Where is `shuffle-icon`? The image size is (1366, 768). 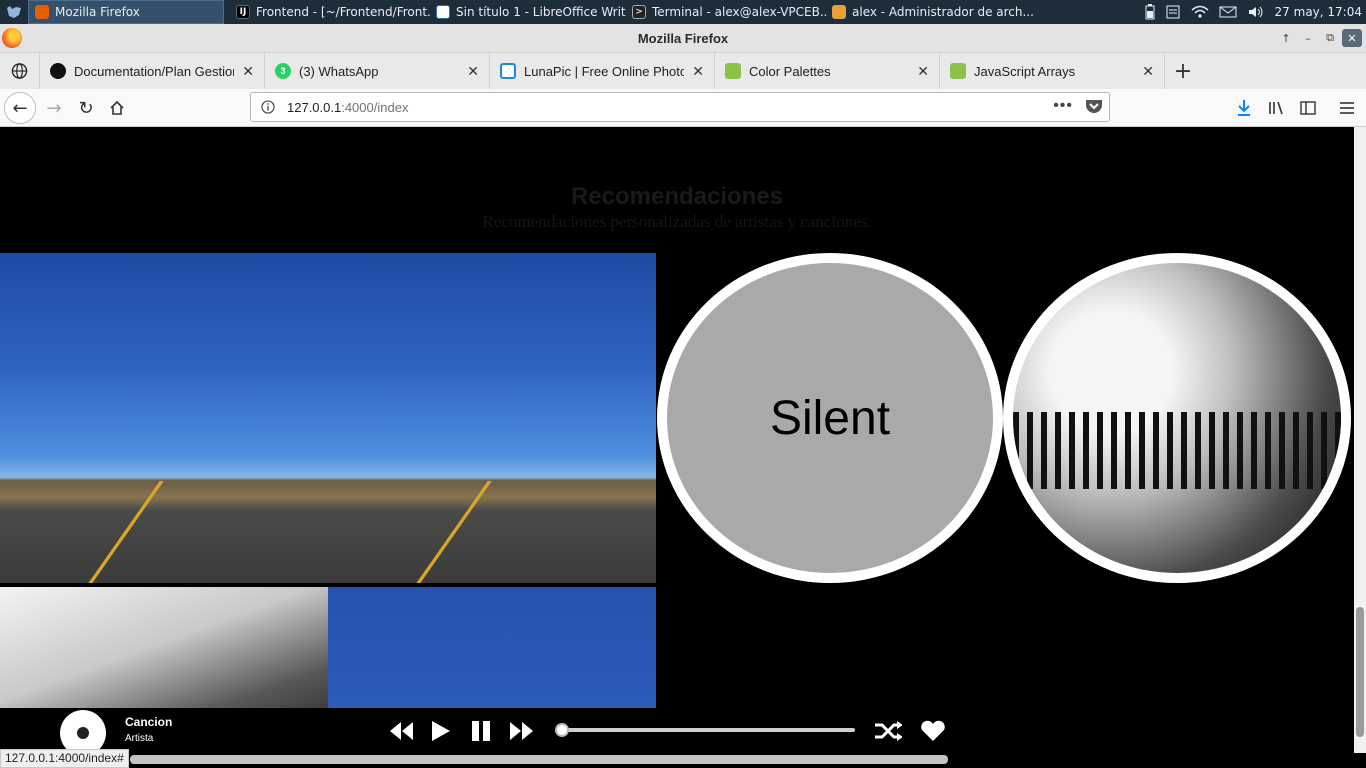 shuffle-icon is located at coordinates (888, 731).